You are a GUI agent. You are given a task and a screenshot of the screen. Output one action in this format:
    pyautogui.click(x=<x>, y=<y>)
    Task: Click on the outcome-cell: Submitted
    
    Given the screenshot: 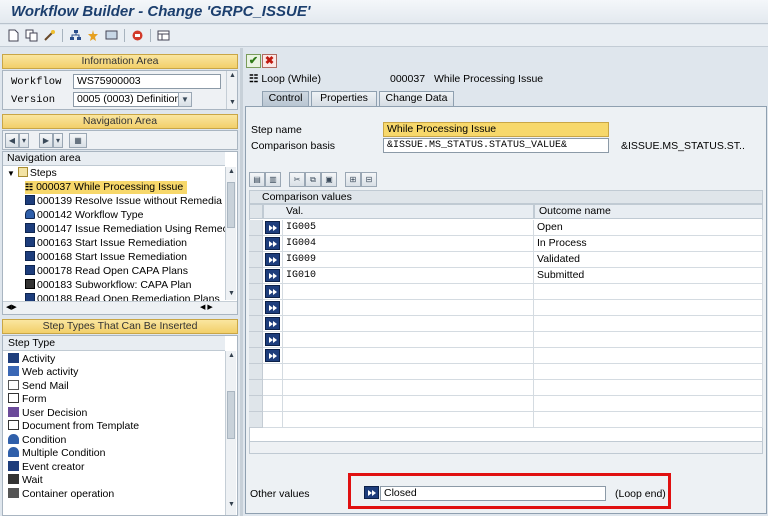 What is the action you would take?
    pyautogui.click(x=648, y=276)
    